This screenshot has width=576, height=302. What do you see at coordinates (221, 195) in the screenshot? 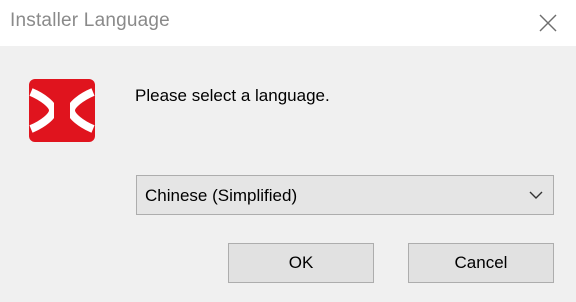
I see `language-select-value: Chinese (Simplified)` at bounding box center [221, 195].